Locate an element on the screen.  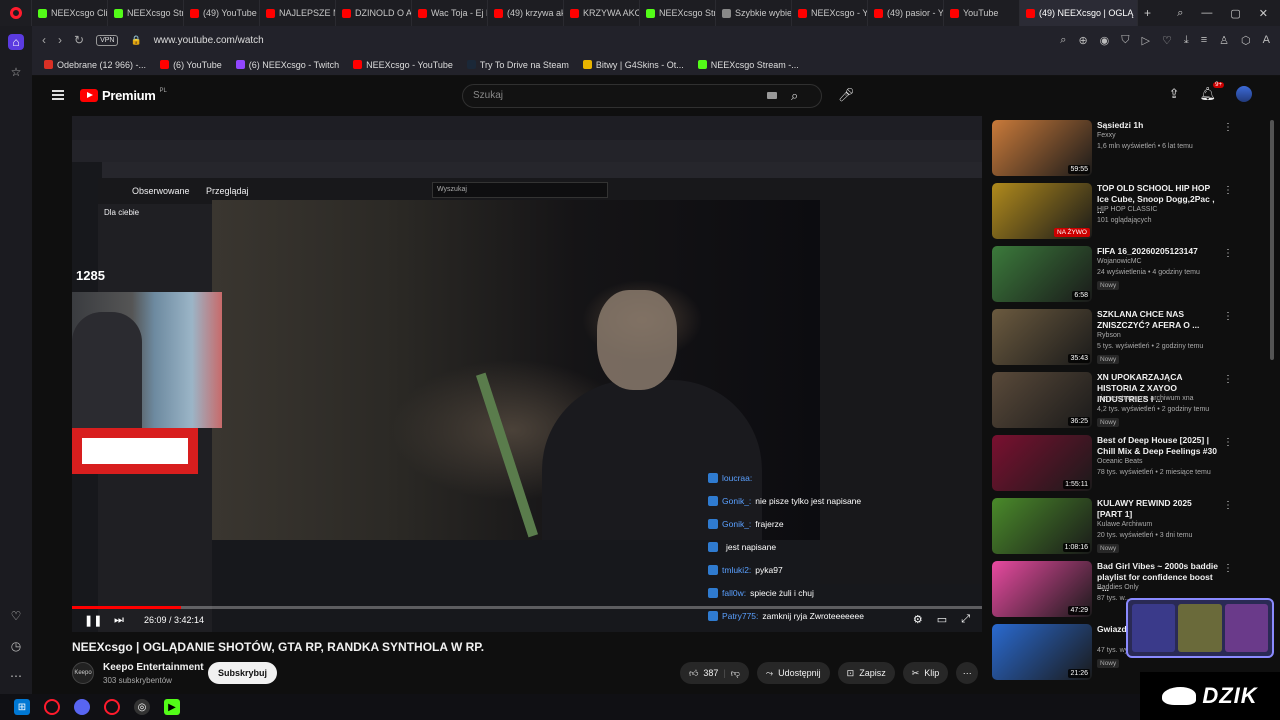
scrollbar is located at coordinates (1272, 240).